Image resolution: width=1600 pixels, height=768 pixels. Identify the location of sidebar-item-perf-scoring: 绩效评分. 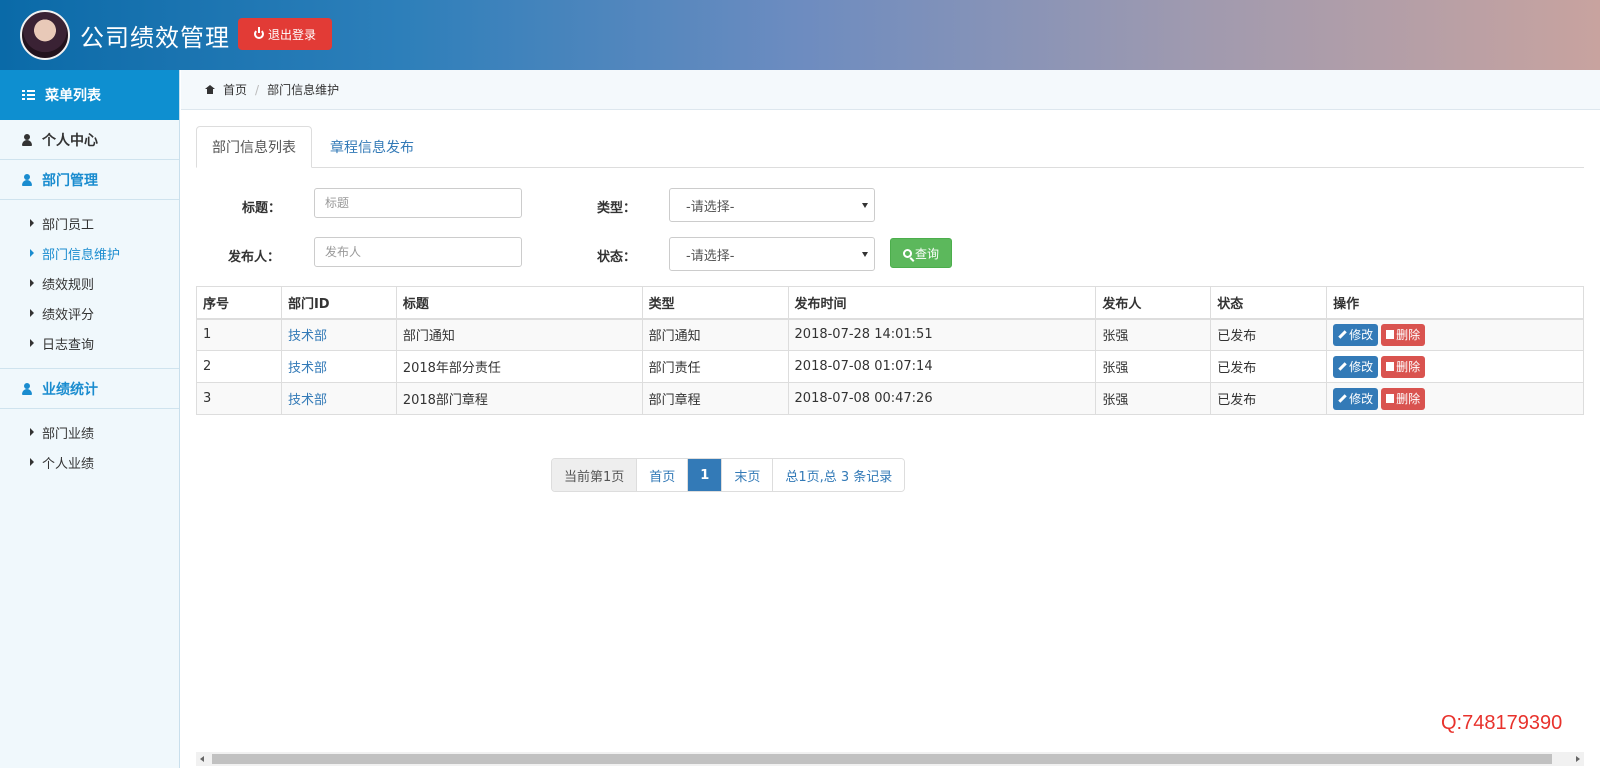
(89, 313).